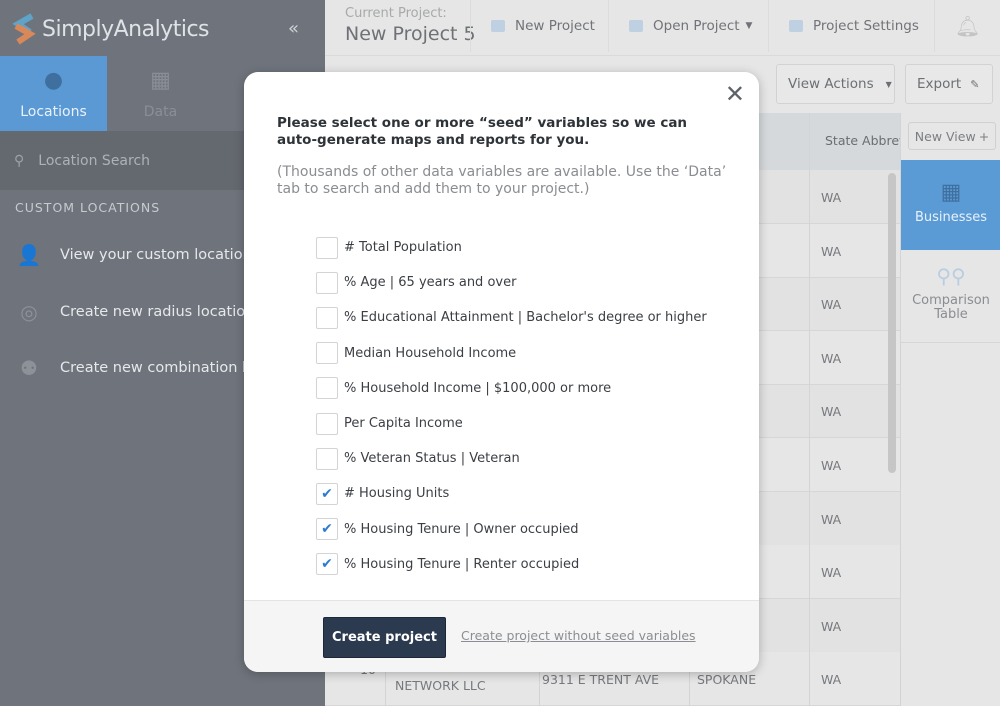  I want to click on option-label: % Housing Tenure | Renter occupied, so click(462, 564).